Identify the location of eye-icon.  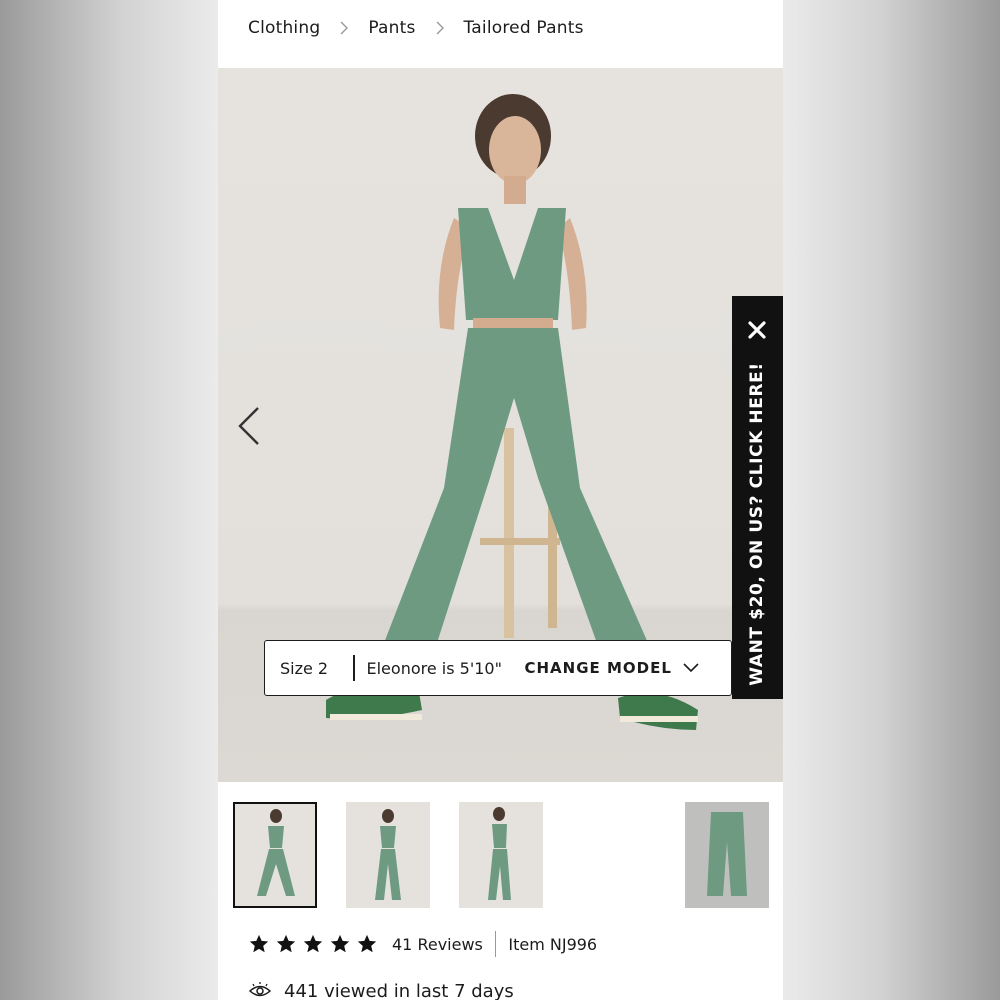
(260, 989).